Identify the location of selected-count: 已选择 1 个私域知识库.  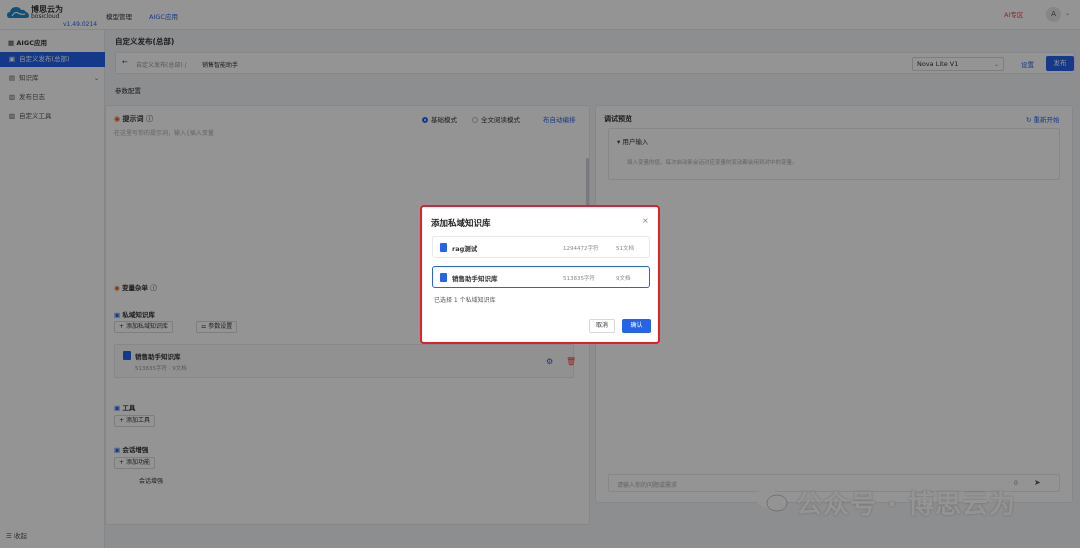
(465, 300).